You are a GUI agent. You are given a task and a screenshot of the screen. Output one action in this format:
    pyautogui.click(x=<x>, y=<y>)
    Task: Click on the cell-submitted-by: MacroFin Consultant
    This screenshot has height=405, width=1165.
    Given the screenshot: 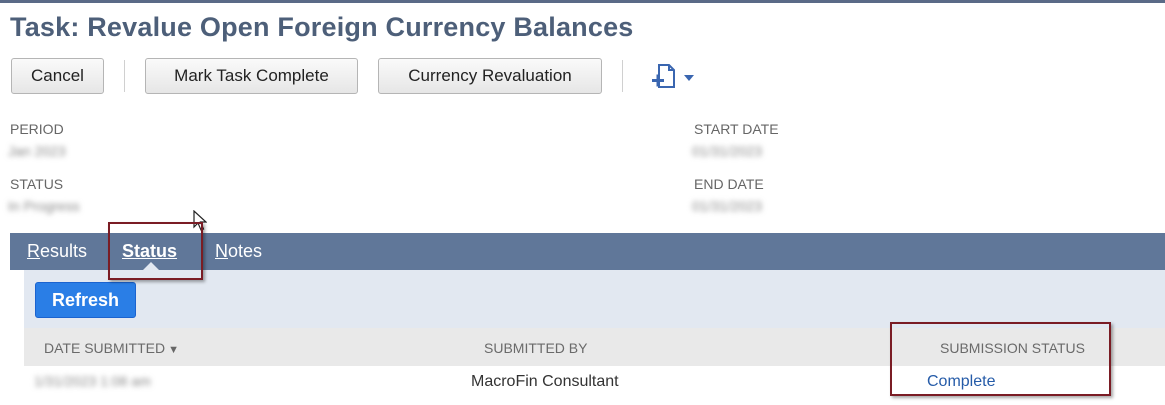 What is the action you would take?
    pyautogui.click(x=545, y=381)
    